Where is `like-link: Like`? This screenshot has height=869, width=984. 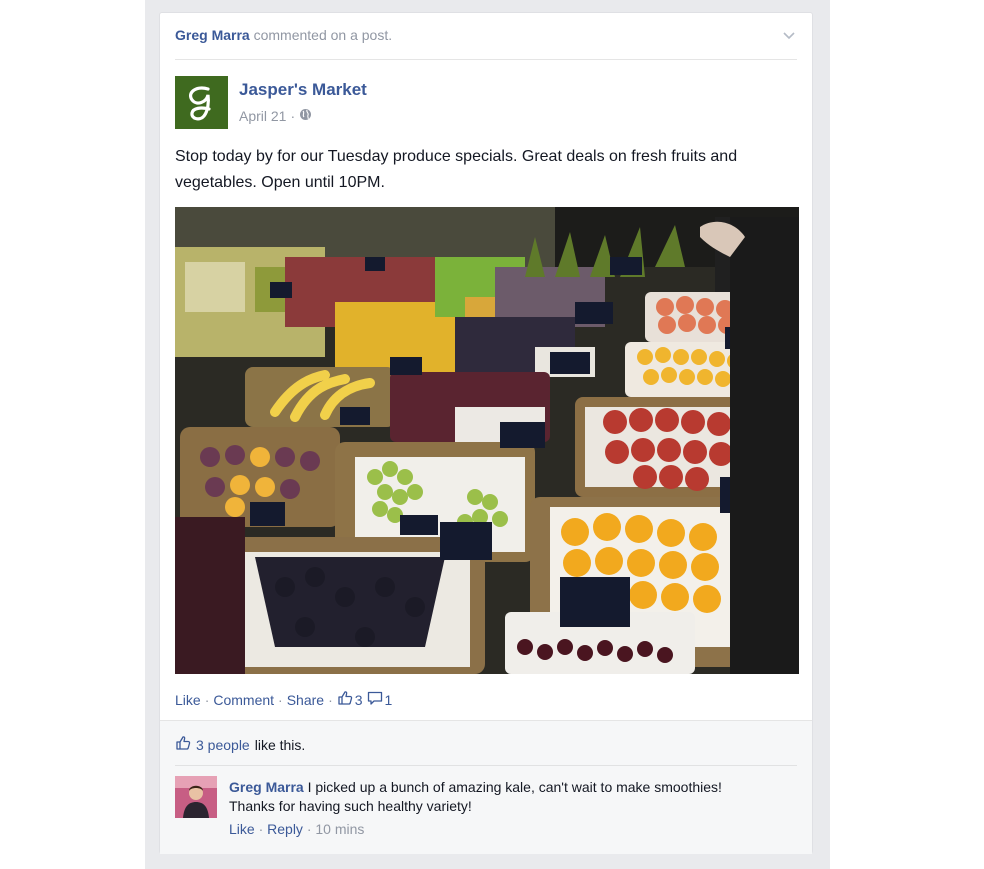
like-link: Like is located at coordinates (188, 700).